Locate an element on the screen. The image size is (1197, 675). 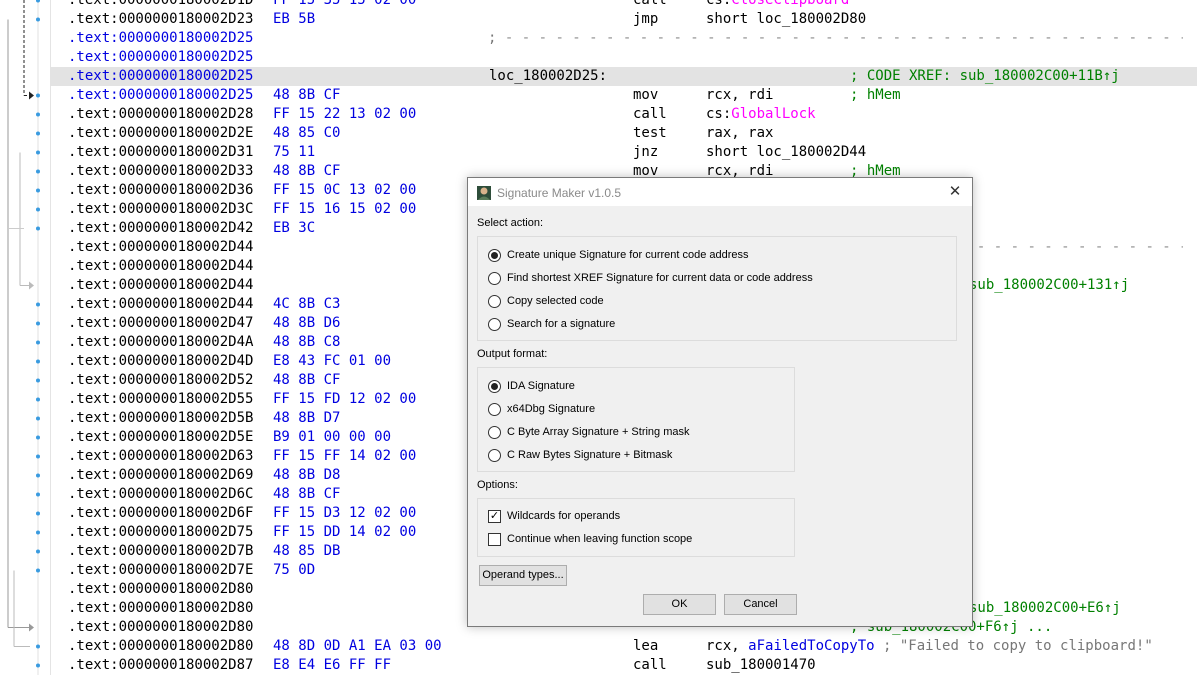
flow-arrows-graphic is located at coordinates (23, 337).